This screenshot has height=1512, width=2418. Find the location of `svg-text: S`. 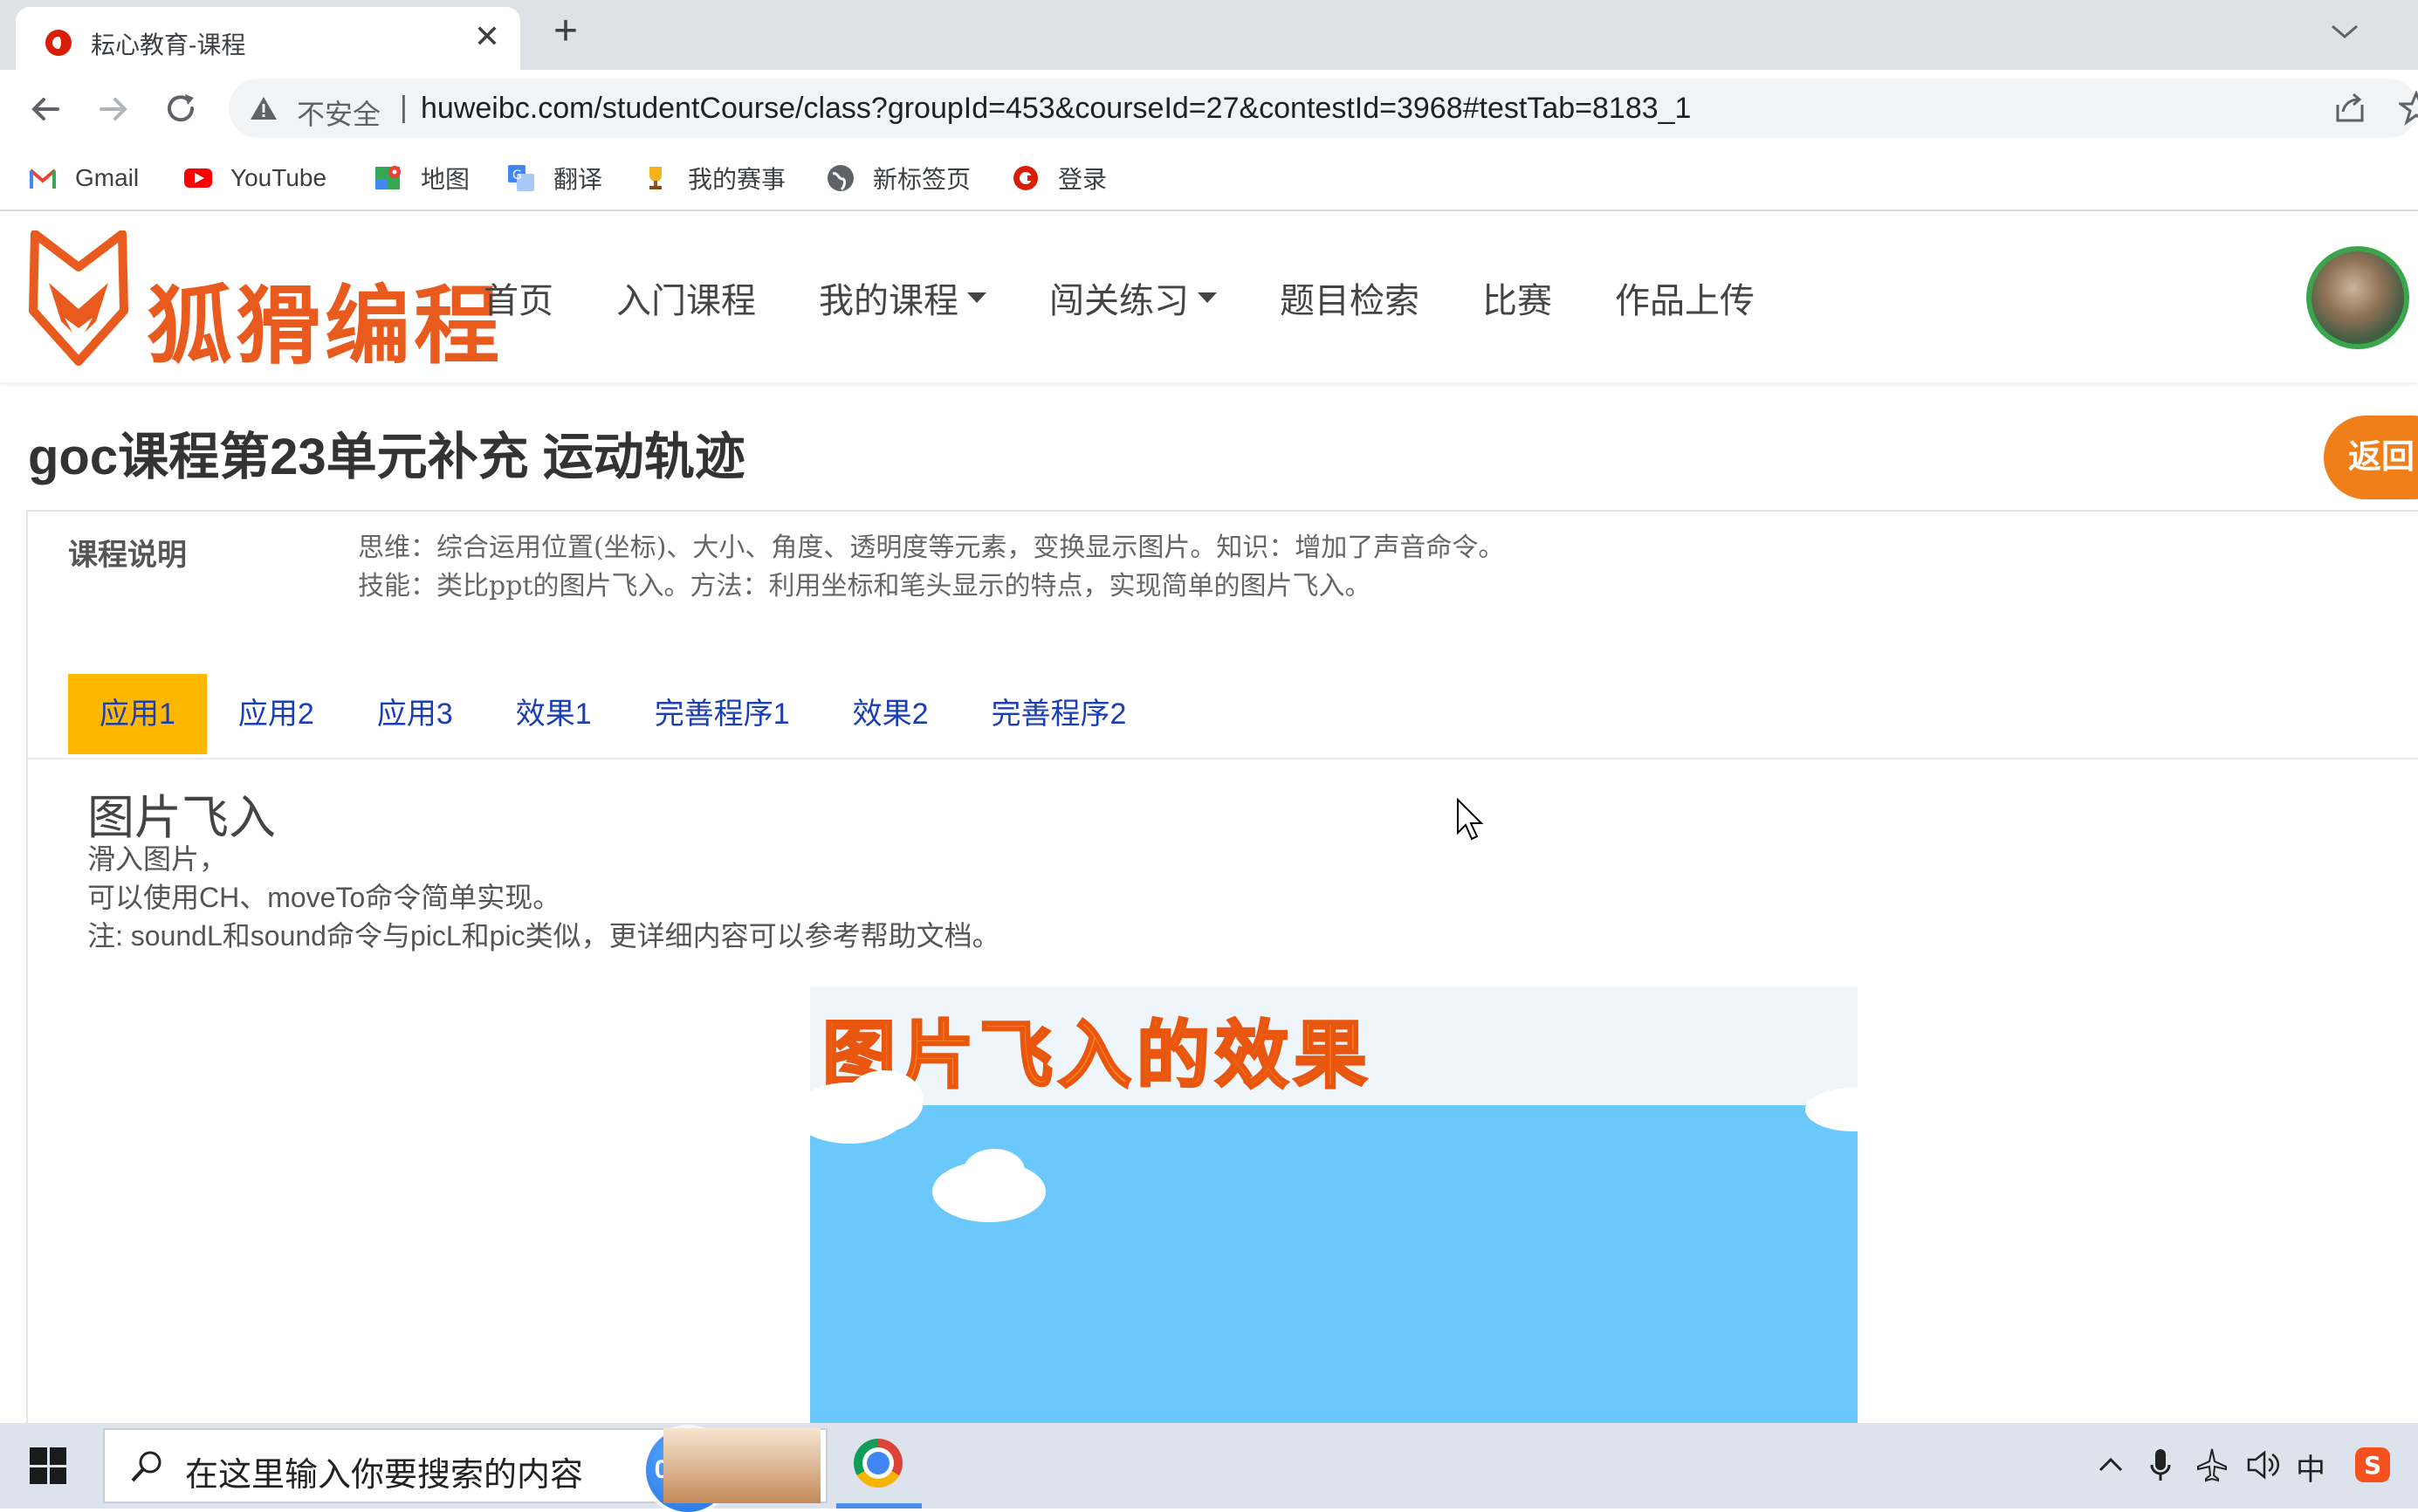

svg-text: S is located at coordinates (2372, 1465).